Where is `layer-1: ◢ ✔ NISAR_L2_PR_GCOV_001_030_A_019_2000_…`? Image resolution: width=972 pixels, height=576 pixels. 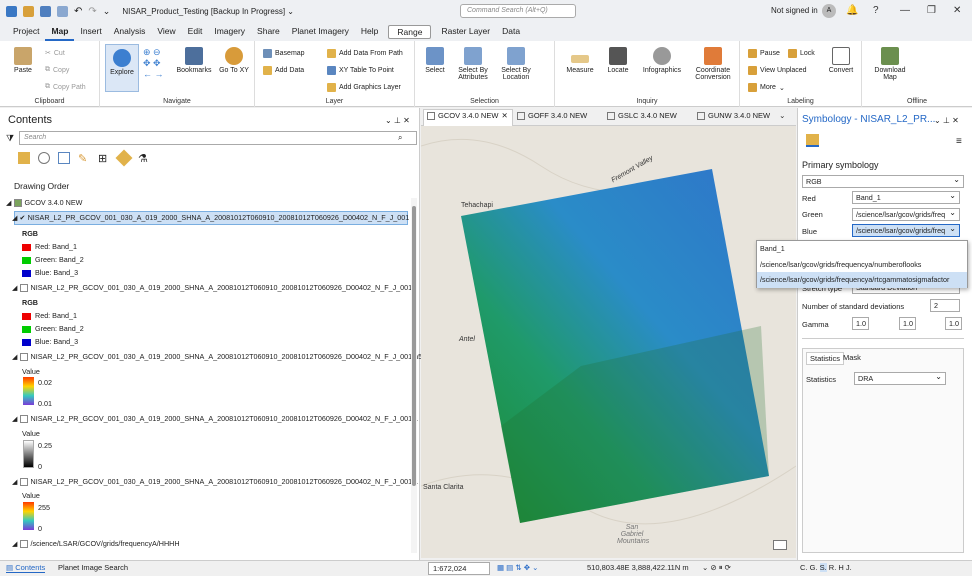
layer-1: ◢ ✔ NISAR_L2_PR_GCOV_001_030_A_019_2000_… is located at coordinates (210, 217).